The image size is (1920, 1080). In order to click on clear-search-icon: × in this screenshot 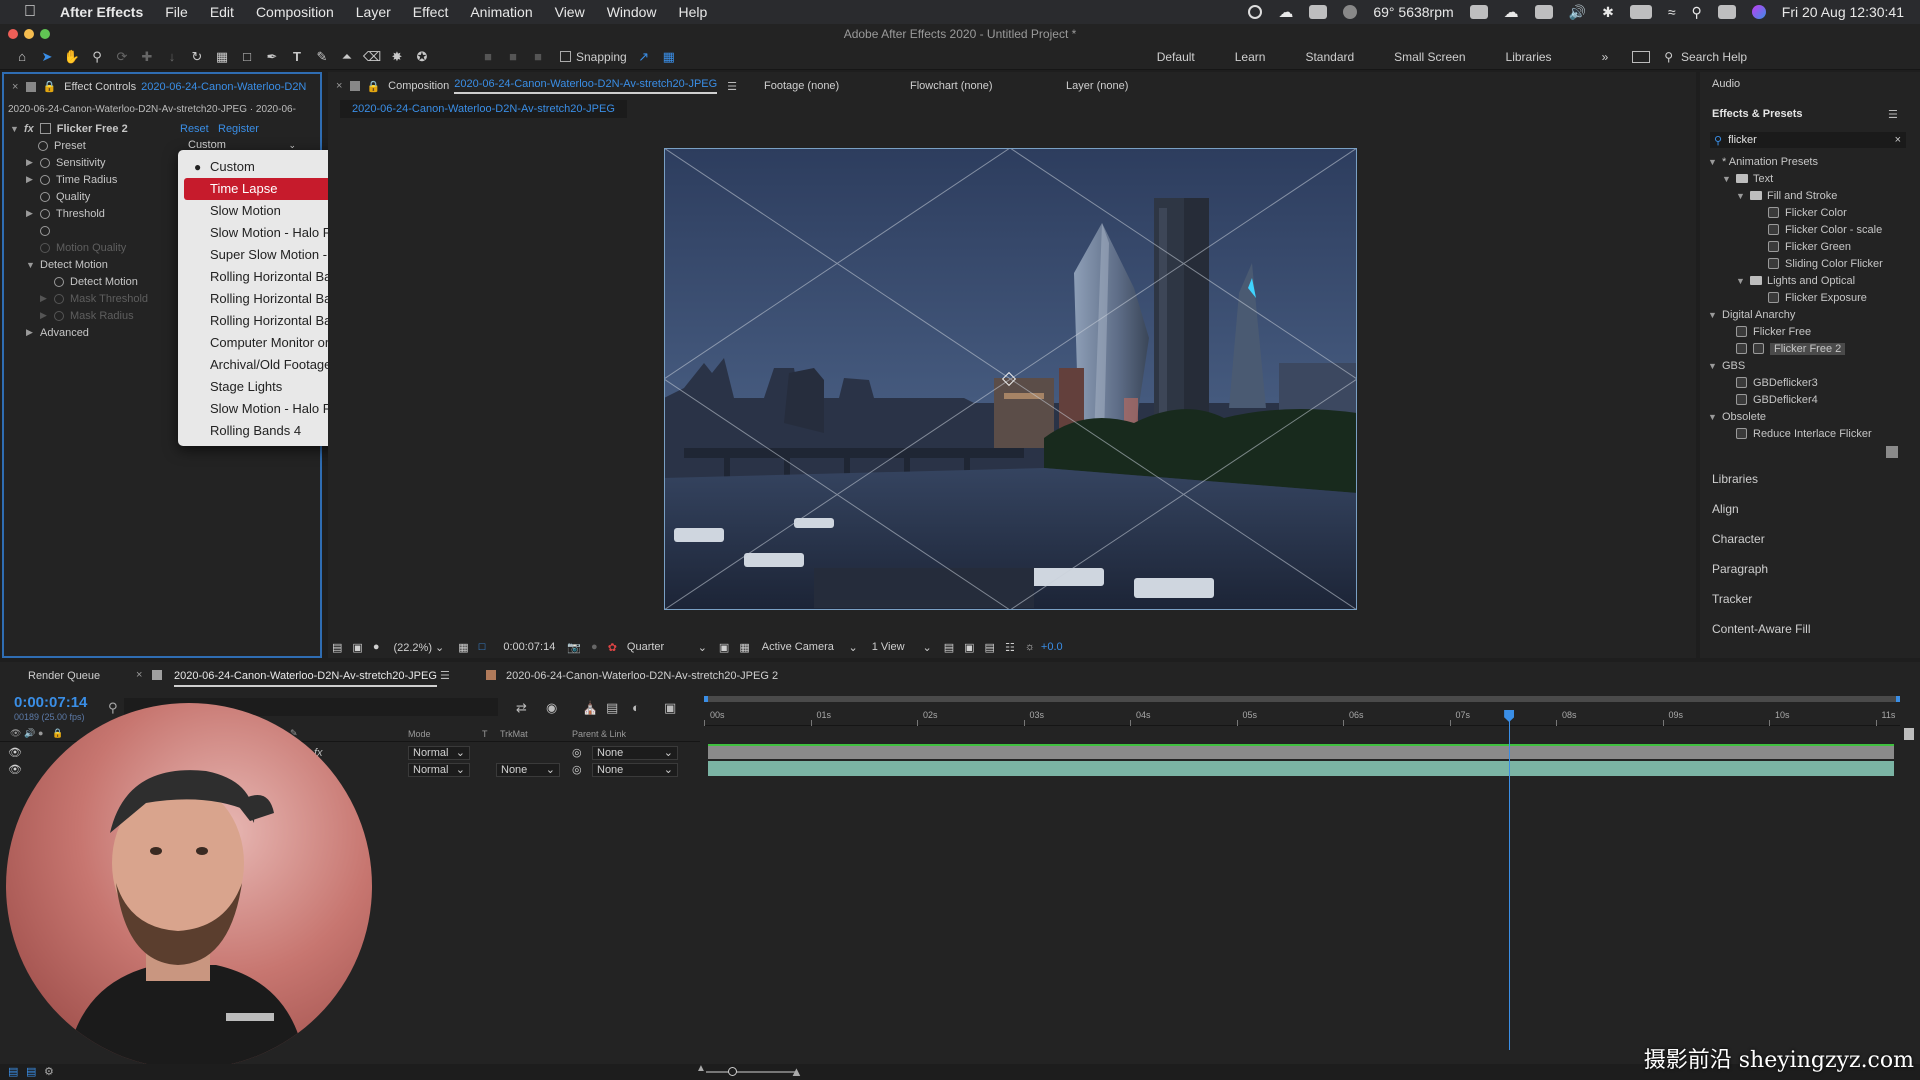, I will do `click(1898, 140)`.